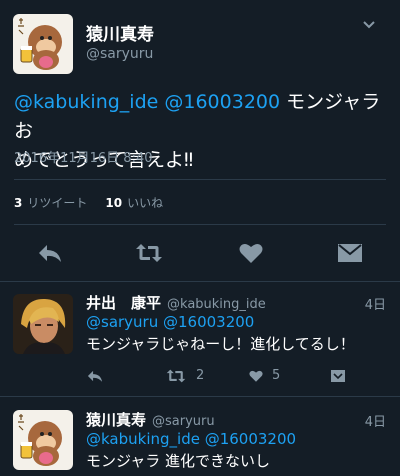  Describe the element at coordinates (200, 375) in the screenshot. I see `retweet-count: 2` at that location.